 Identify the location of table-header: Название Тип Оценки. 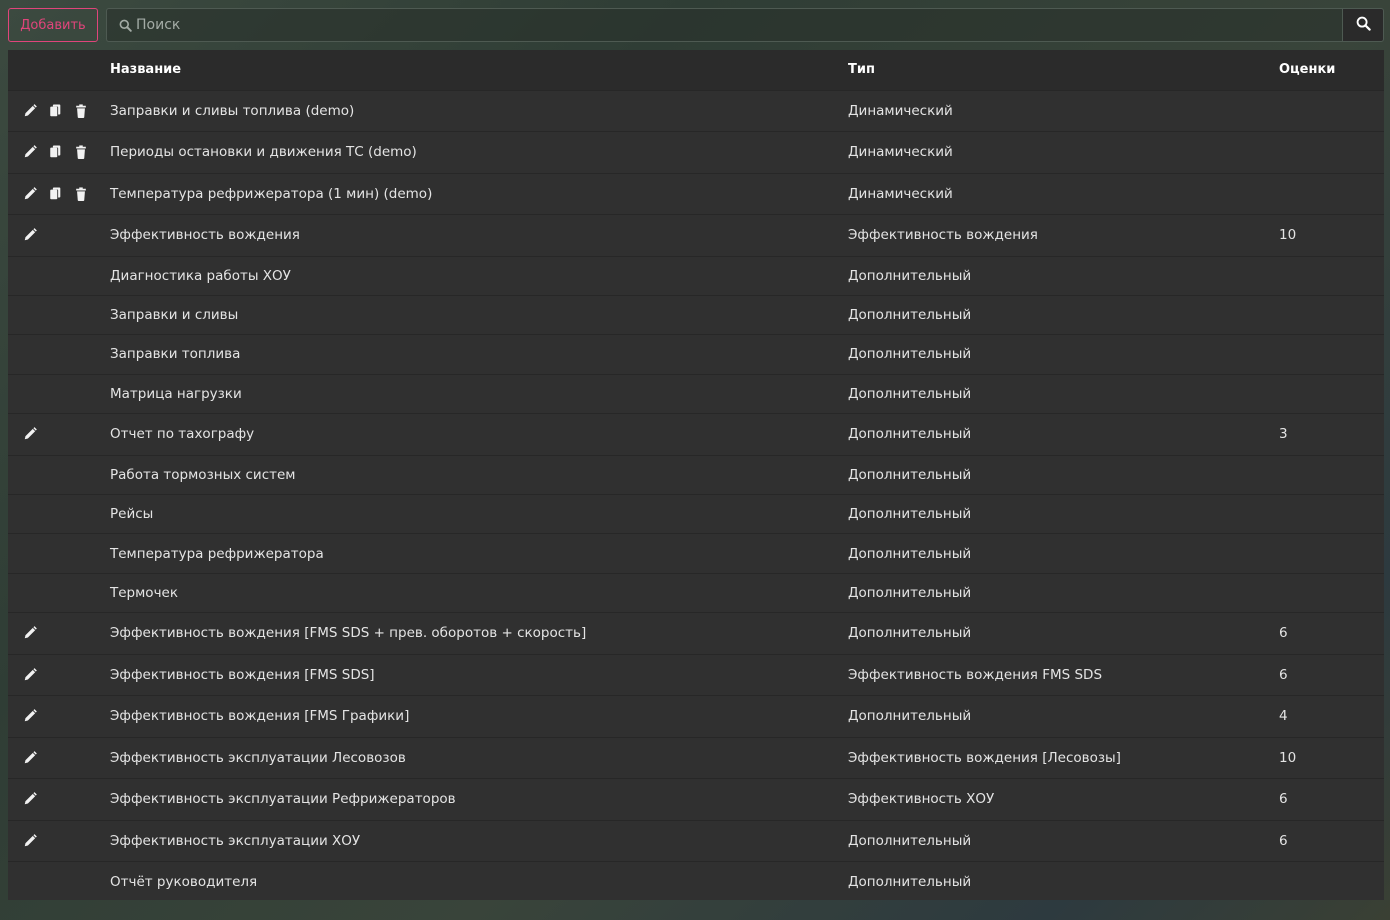
(696, 70).